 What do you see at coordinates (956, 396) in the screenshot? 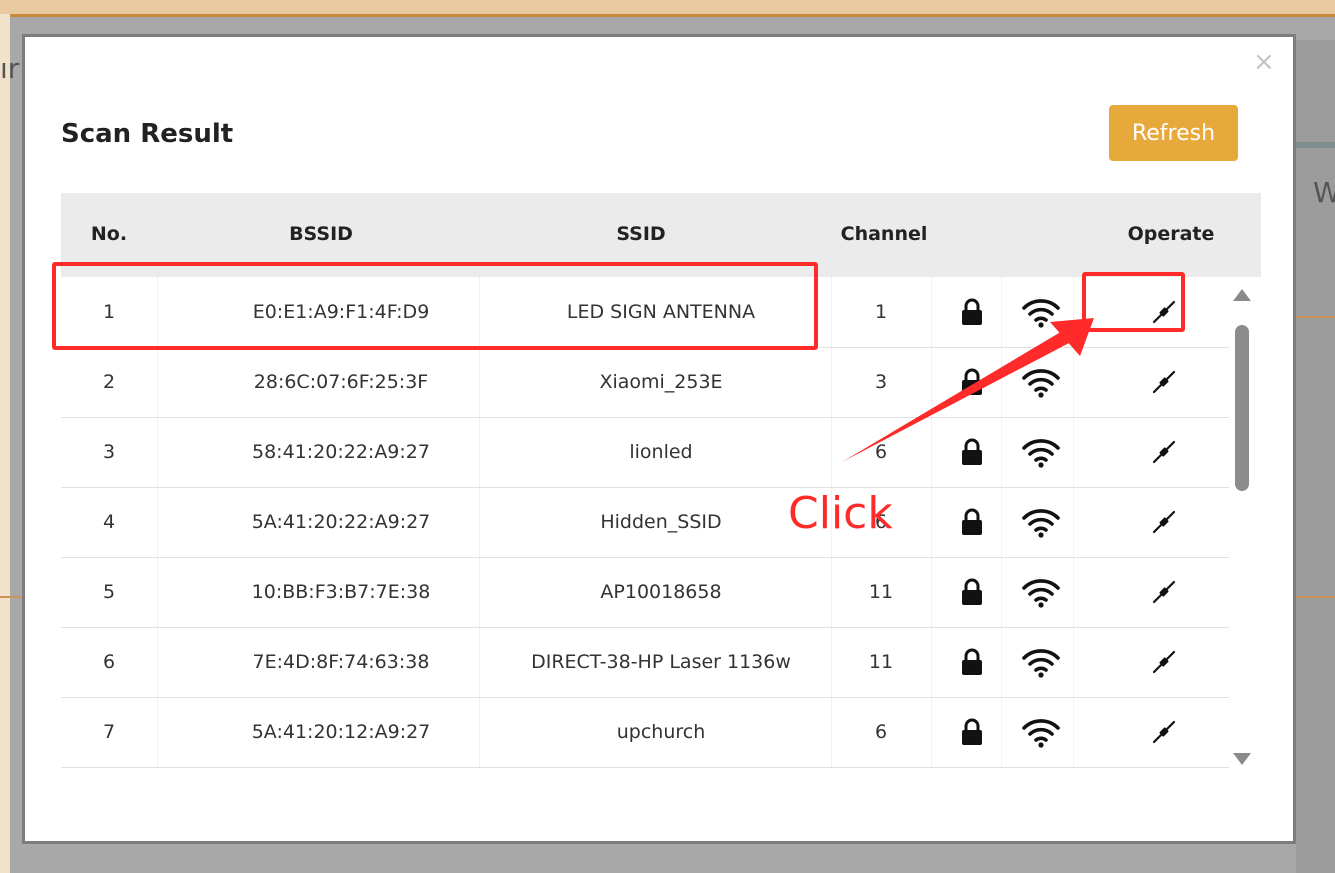
I see `arrow-shaft` at bounding box center [956, 396].